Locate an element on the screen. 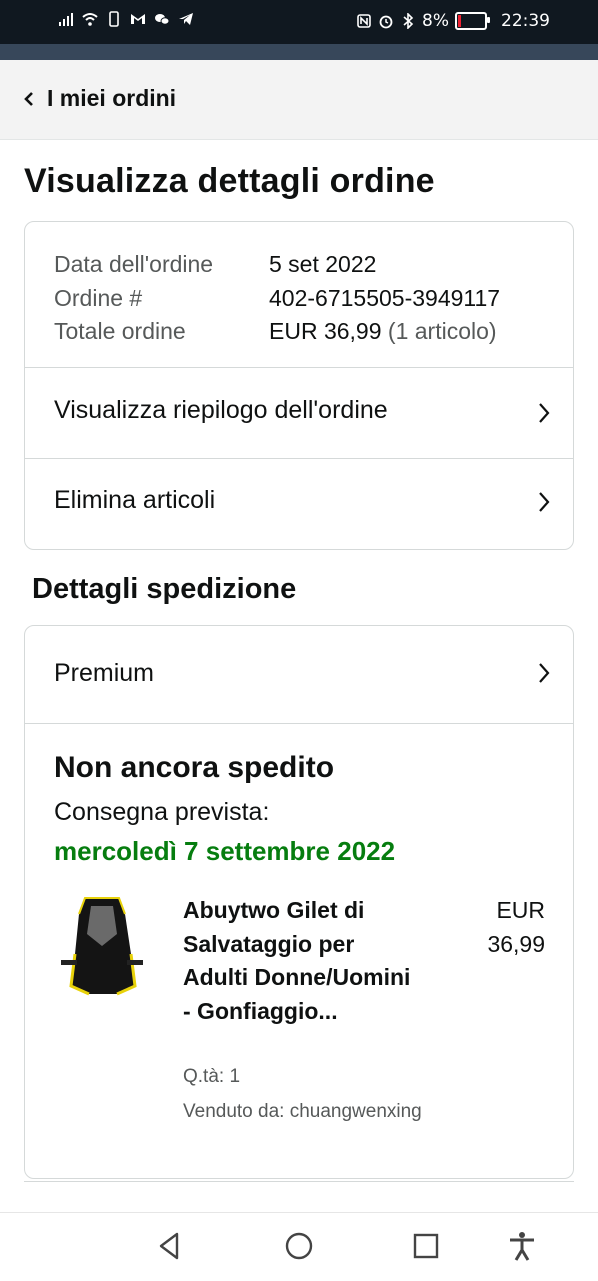  premium-shipping-label: Premium is located at coordinates (104, 673).